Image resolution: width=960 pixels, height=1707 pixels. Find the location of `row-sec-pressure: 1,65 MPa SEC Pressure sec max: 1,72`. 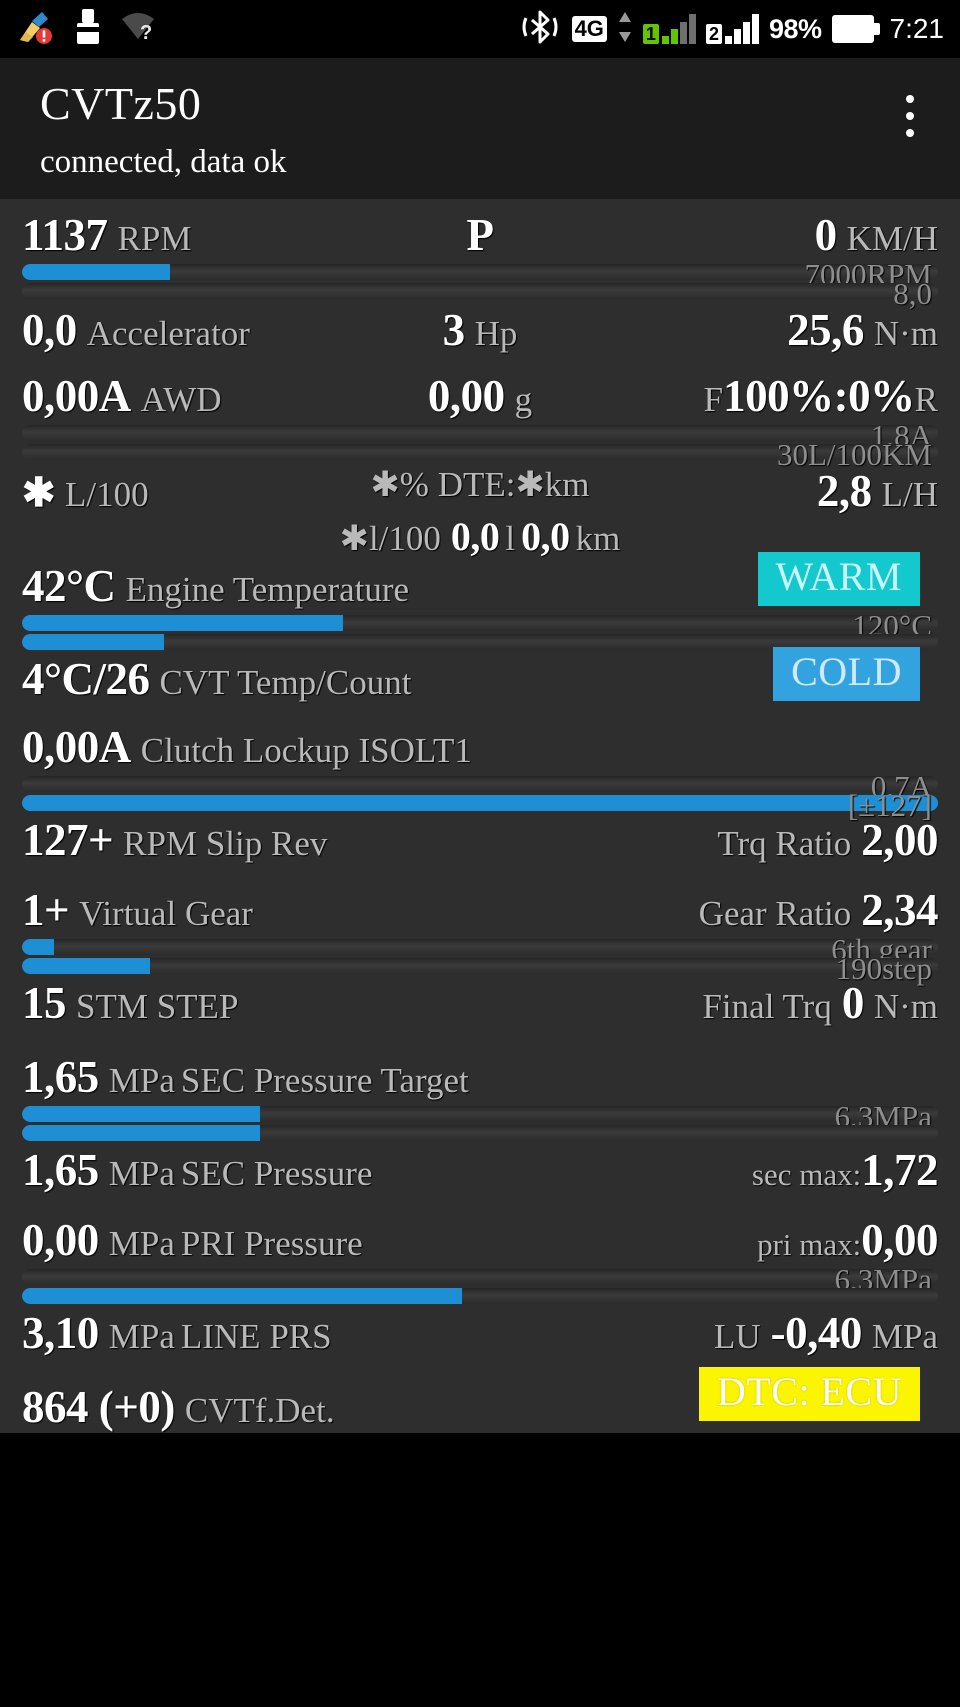

row-sec-pressure: 1,65 MPa SEC Pressure sec max: 1,72 is located at coordinates (480, 1170).